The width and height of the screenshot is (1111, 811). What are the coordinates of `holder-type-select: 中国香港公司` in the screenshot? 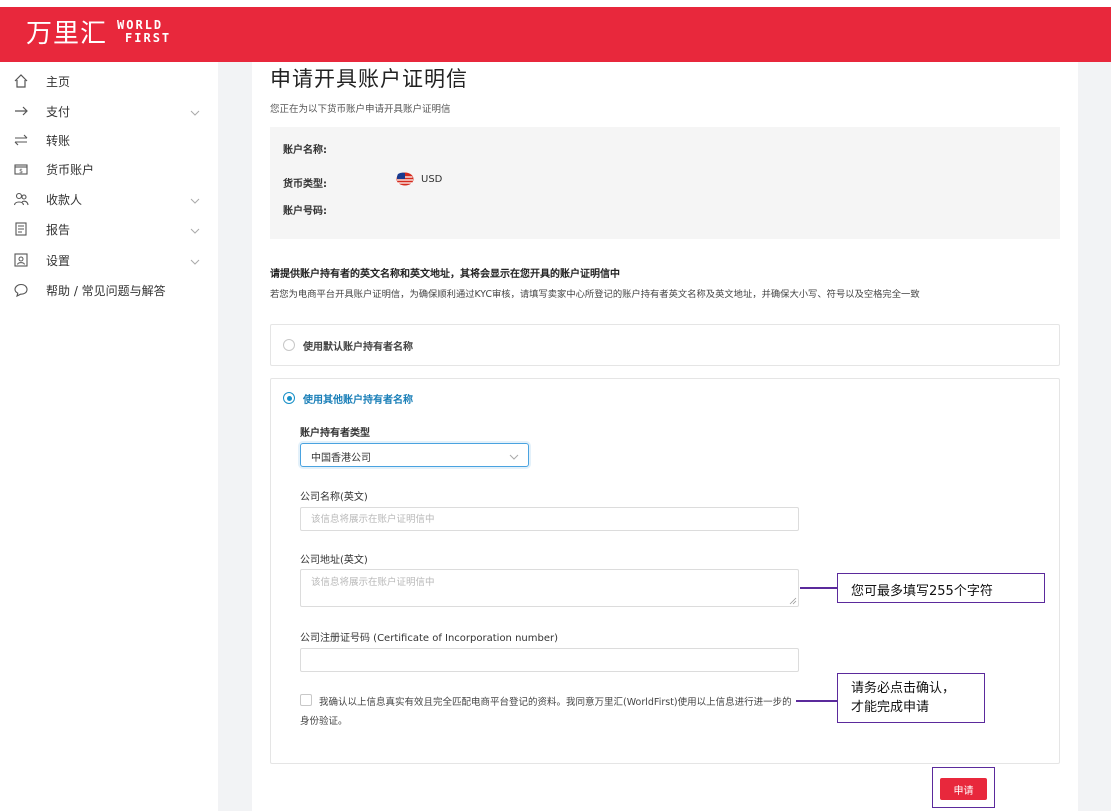 It's located at (414, 455).